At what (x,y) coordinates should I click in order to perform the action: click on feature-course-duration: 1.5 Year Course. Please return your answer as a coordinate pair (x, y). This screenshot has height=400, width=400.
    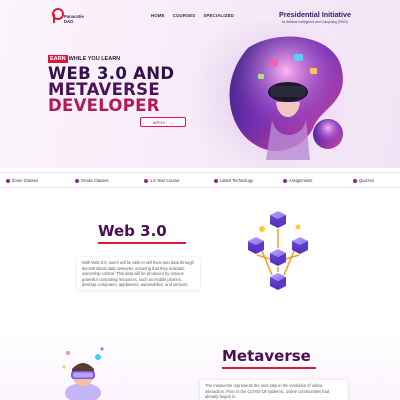
    Looking at the image, I should click on (161, 180).